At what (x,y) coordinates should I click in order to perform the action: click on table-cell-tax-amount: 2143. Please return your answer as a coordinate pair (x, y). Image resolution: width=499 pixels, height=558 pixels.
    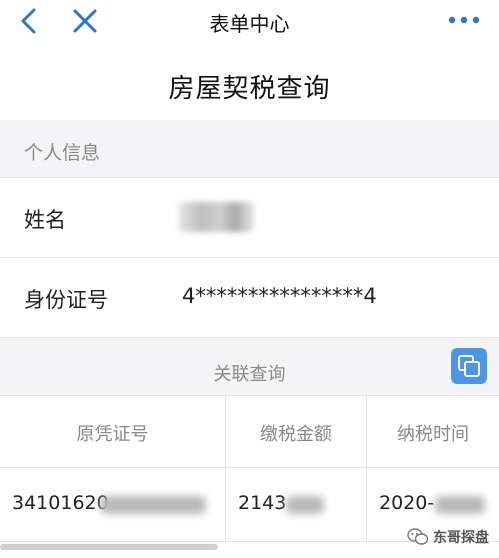
    Looking at the image, I should click on (296, 505).